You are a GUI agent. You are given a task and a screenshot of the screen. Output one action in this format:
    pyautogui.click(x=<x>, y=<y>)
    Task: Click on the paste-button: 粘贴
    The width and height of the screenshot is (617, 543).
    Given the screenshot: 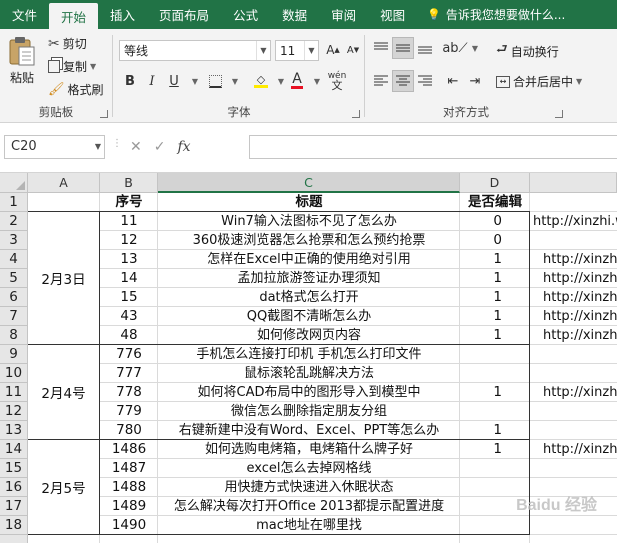 What is the action you would take?
    pyautogui.click(x=22, y=60)
    